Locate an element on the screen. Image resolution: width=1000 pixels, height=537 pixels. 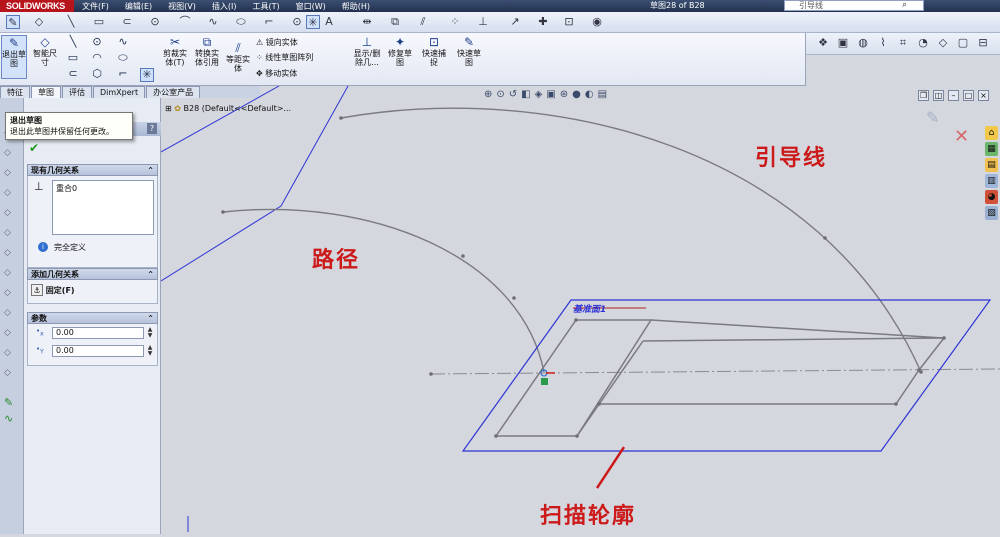
display-style-icon: ▣ is located at coordinates (550, 95).